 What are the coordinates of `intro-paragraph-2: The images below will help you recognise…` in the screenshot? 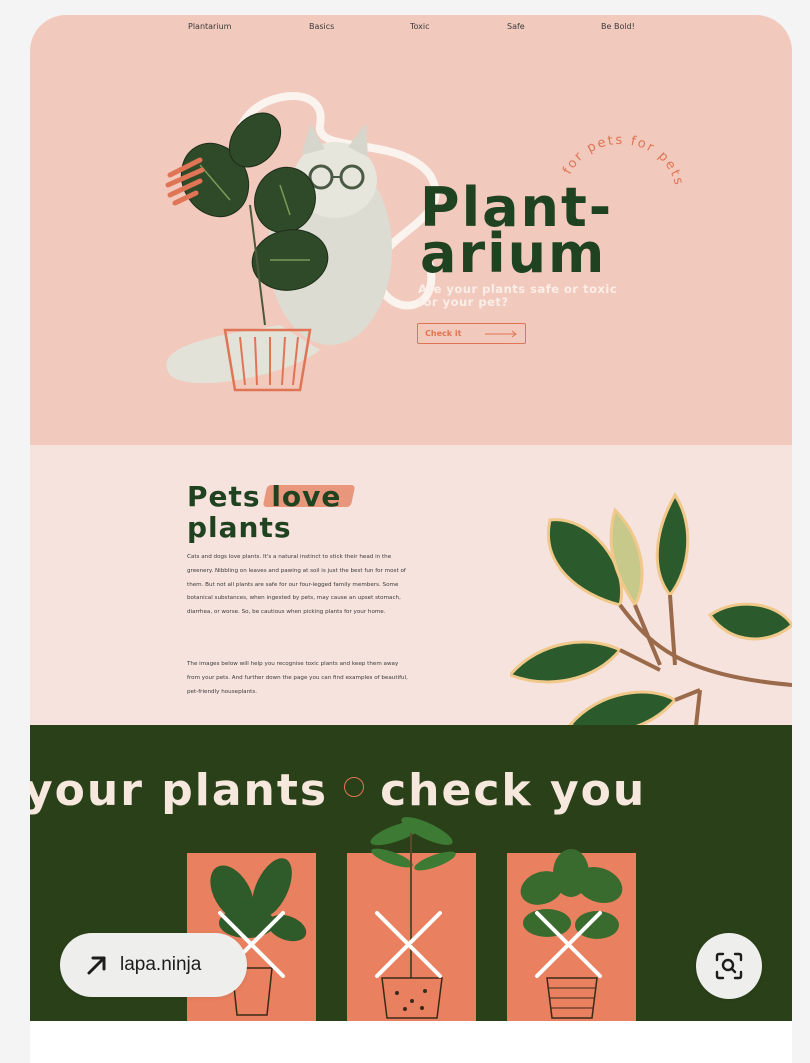 It's located at (297, 678).